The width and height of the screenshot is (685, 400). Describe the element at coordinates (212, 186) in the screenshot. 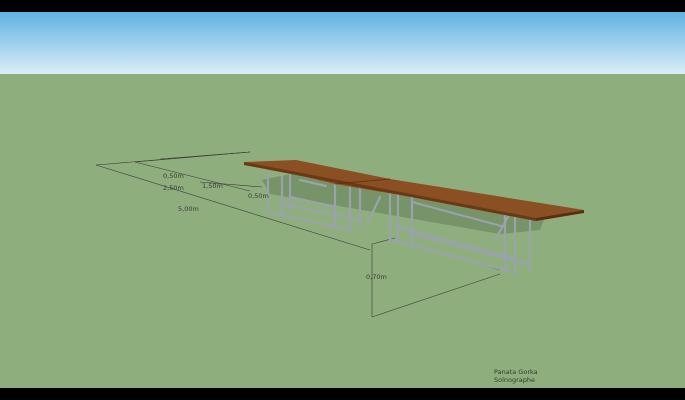

I see `dim-label-1-50m: 1,50m` at that location.